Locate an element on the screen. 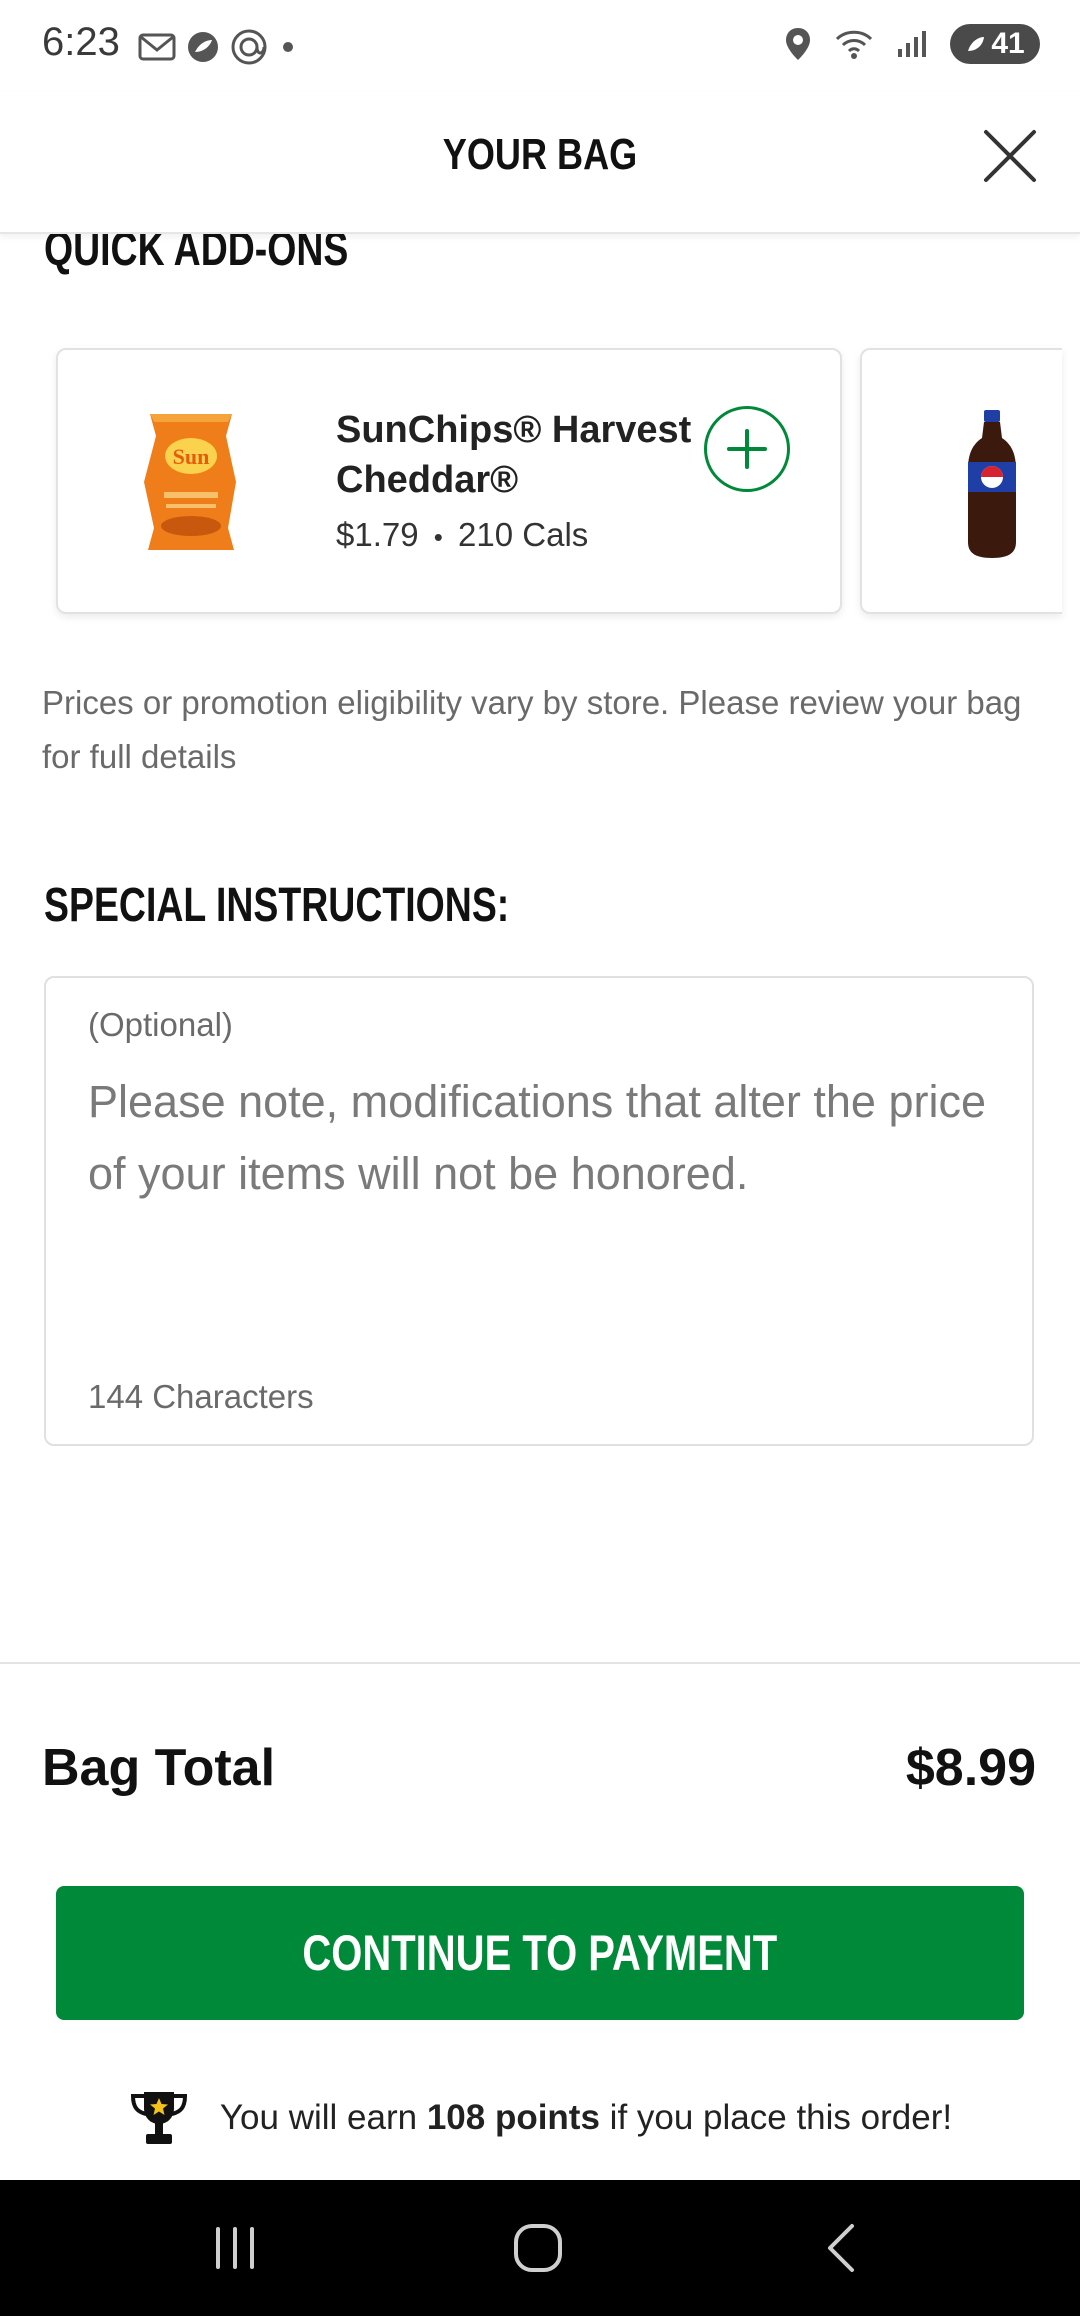  gmail-icon is located at coordinates (157, 47).